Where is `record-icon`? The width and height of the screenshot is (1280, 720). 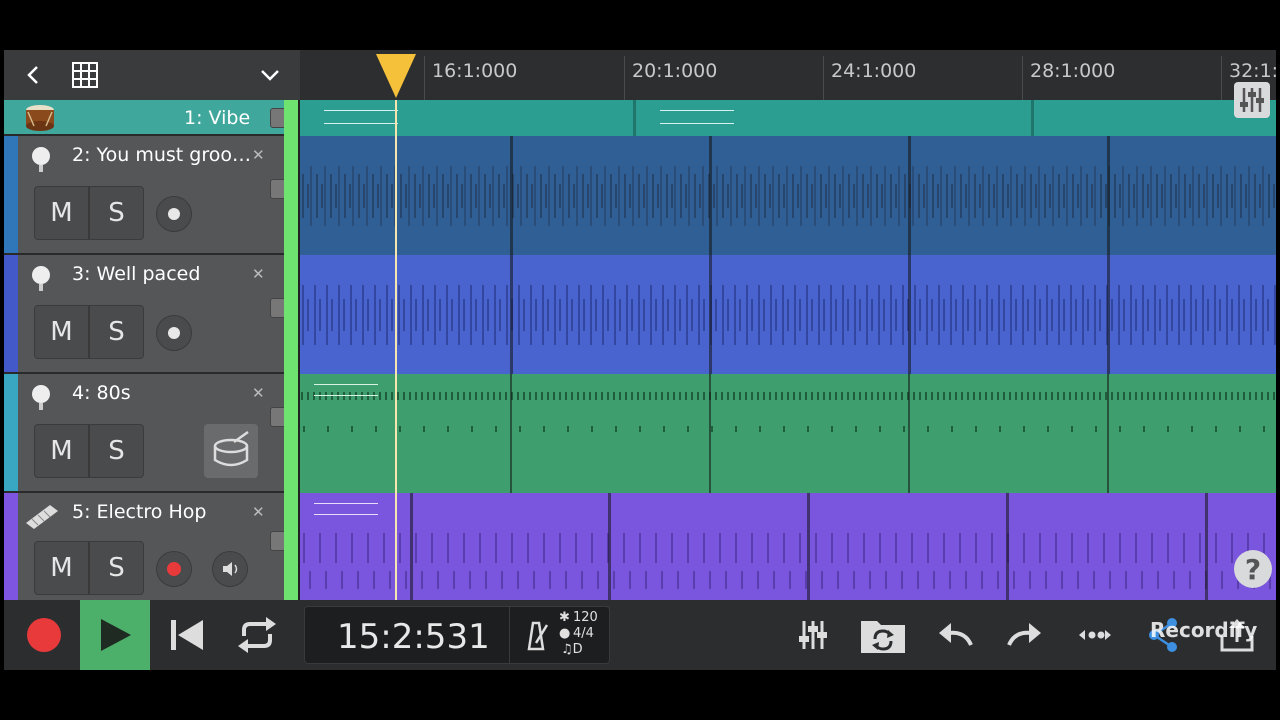
record-icon is located at coordinates (44, 635).